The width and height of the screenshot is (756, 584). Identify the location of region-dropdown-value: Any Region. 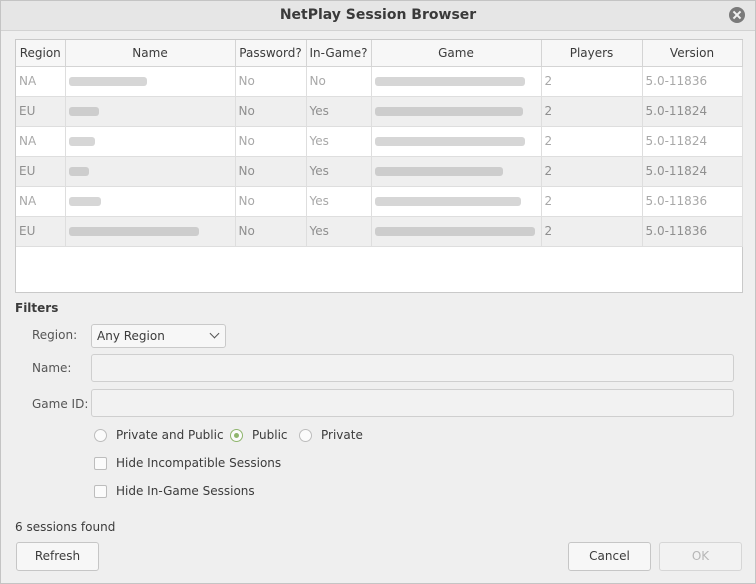
(131, 336).